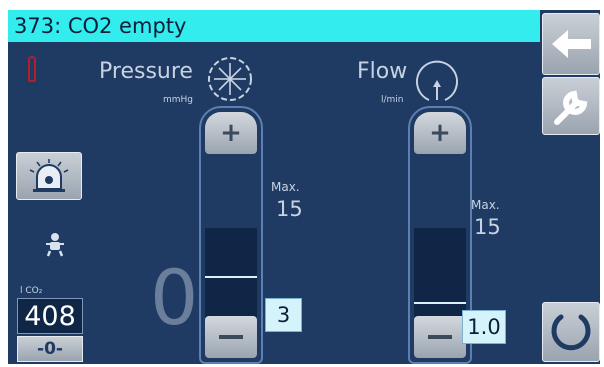  Describe the element at coordinates (484, 327) in the screenshot. I see `flow-set-value: 1.0` at that location.